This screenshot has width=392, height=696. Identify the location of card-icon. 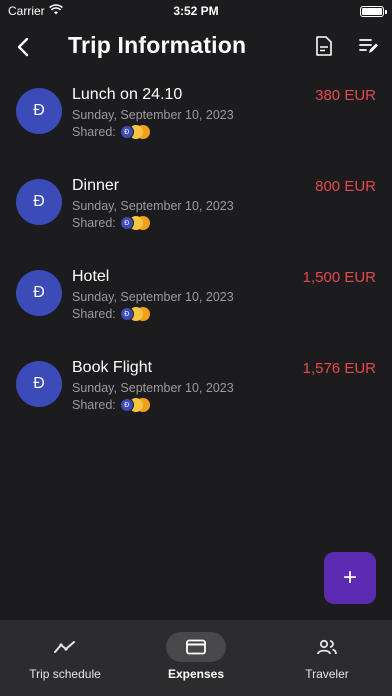
(196, 647).